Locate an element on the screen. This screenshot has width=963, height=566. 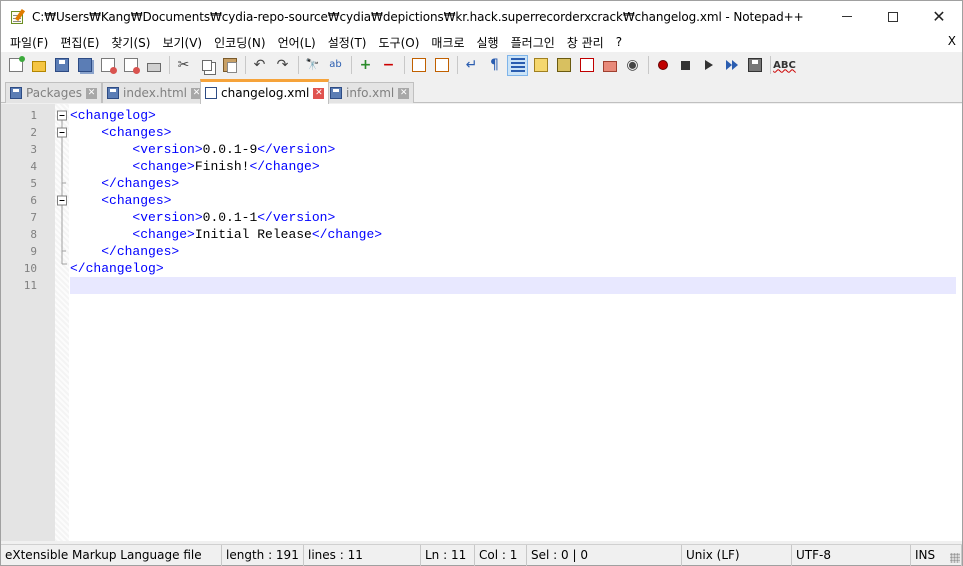
paste-button is located at coordinates (229, 65).